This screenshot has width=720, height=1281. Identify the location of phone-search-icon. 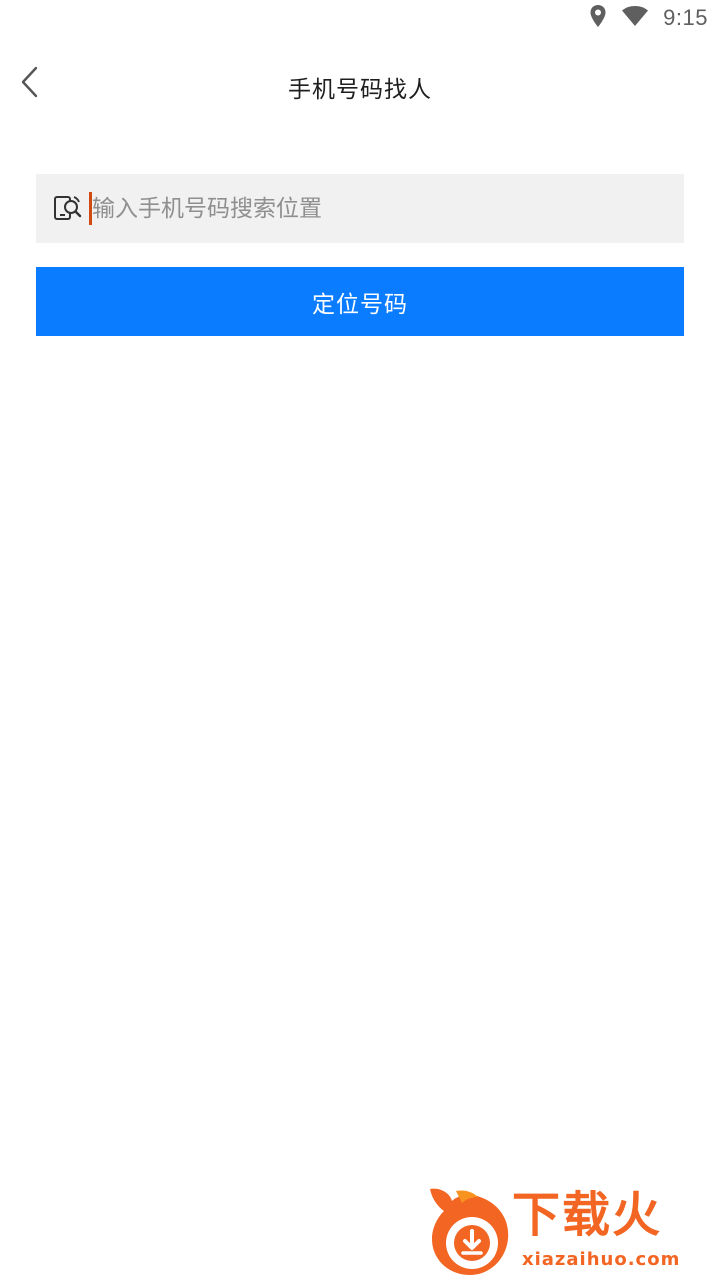
(67, 208).